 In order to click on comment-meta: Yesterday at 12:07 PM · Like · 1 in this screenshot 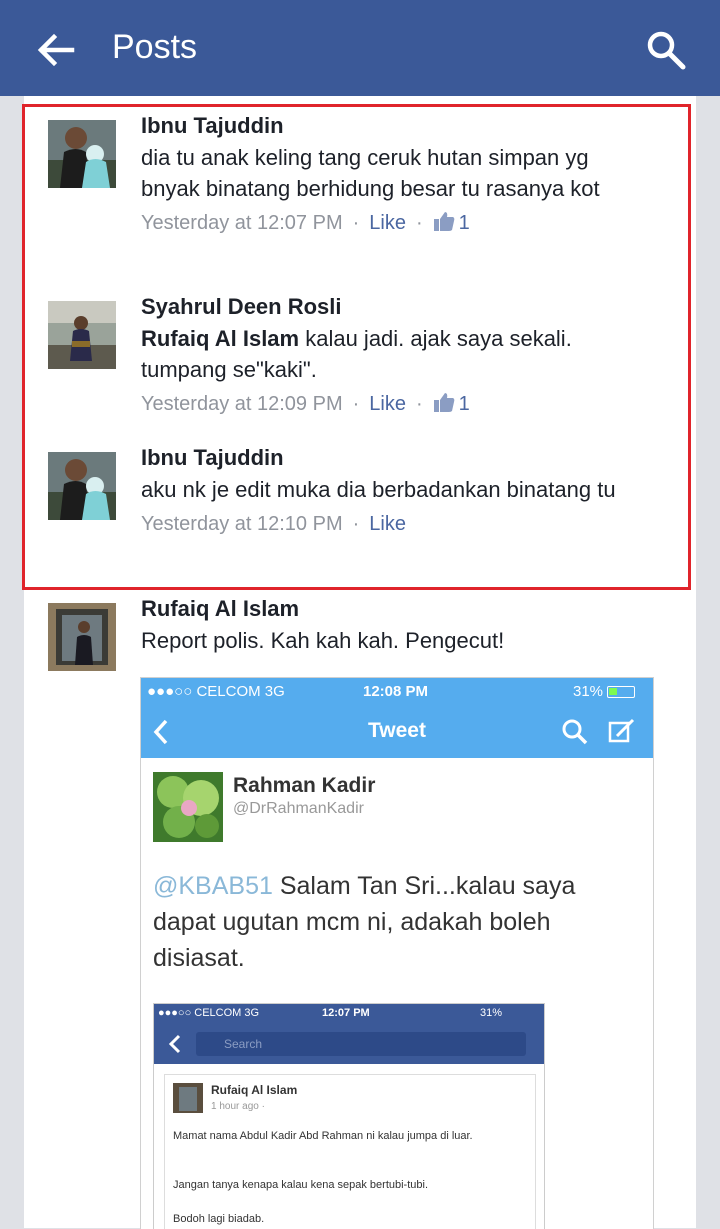, I will do `click(381, 223)`.